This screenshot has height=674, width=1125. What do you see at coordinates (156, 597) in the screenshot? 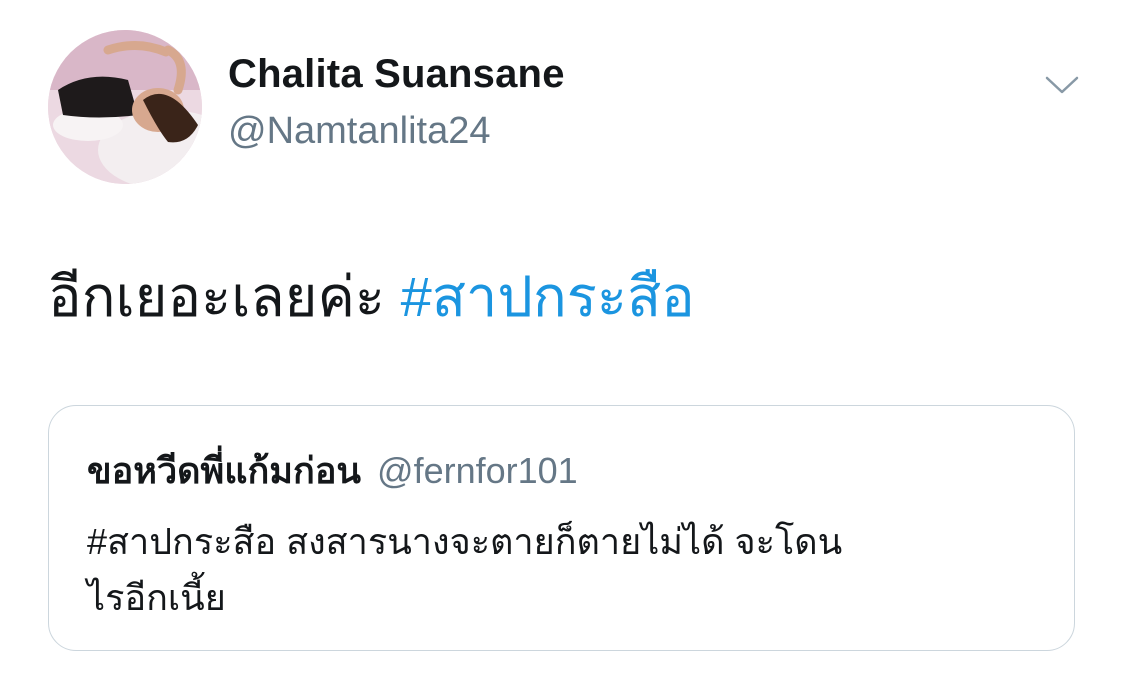
I see `quoted-tweet-line: ไรอีกเนี้ย` at bounding box center [156, 597].